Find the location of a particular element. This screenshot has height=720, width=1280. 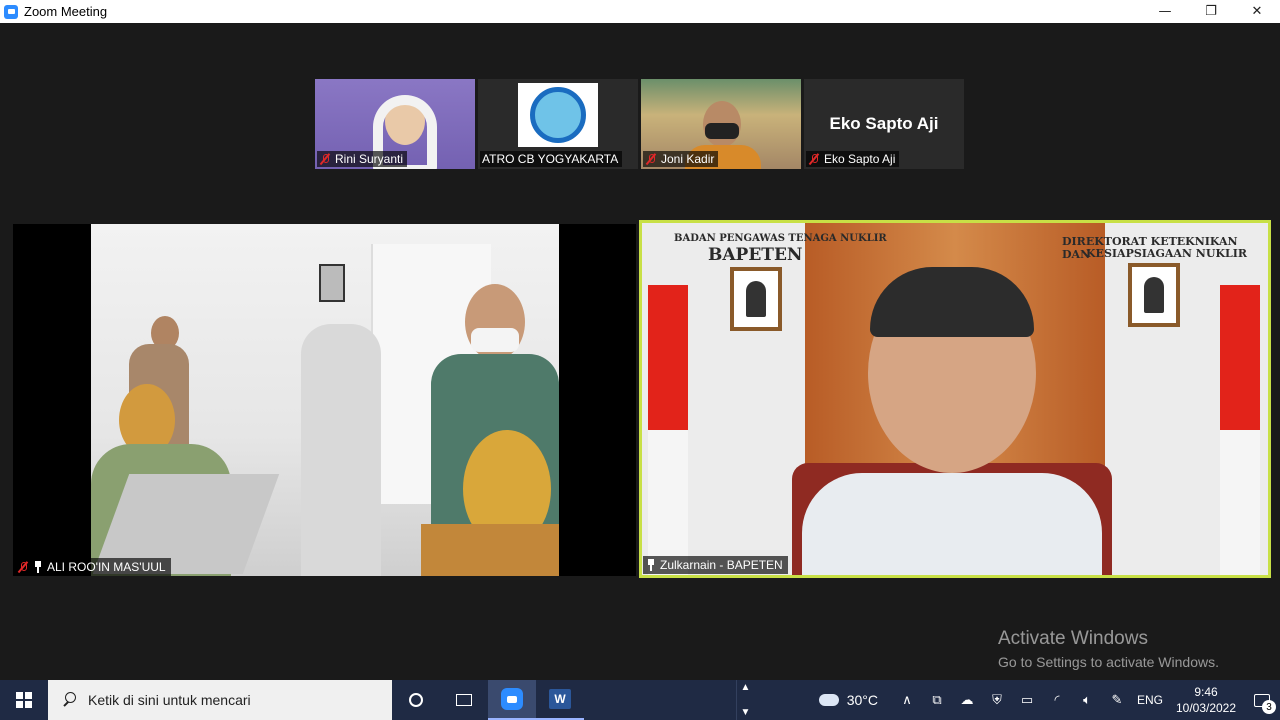

background-text: BAPETEN is located at coordinates (755, 255).